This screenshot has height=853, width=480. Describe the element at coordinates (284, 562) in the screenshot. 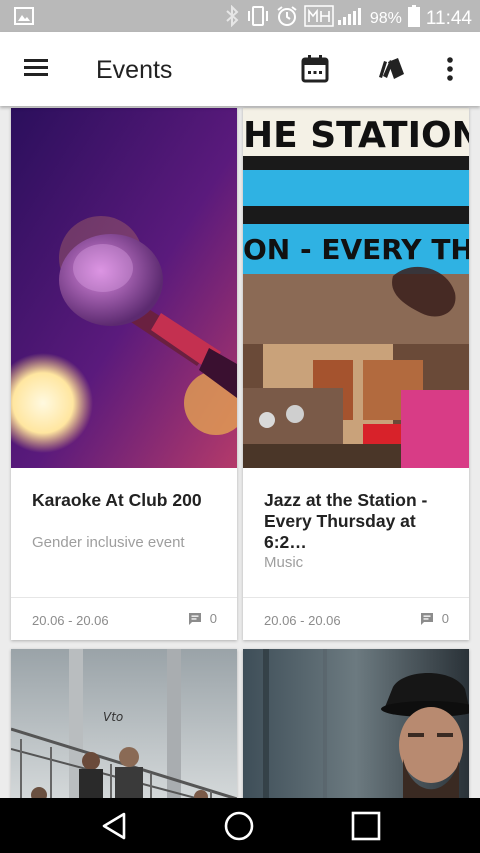

I see `event-category: Music` at that location.